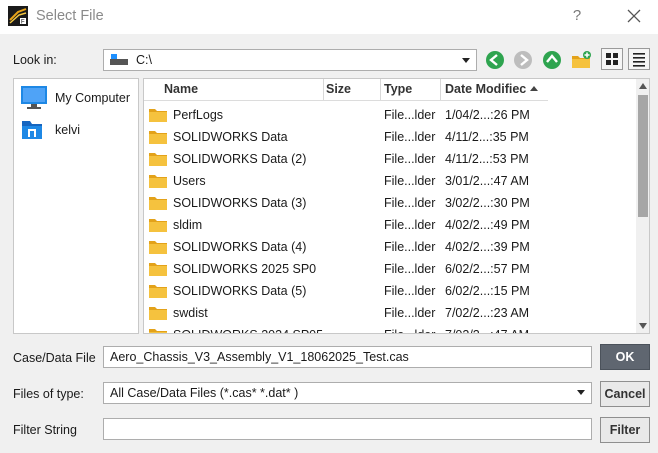 The width and height of the screenshot is (658, 453). Describe the element at coordinates (612, 59) in the screenshot. I see `list-view-icon` at that location.